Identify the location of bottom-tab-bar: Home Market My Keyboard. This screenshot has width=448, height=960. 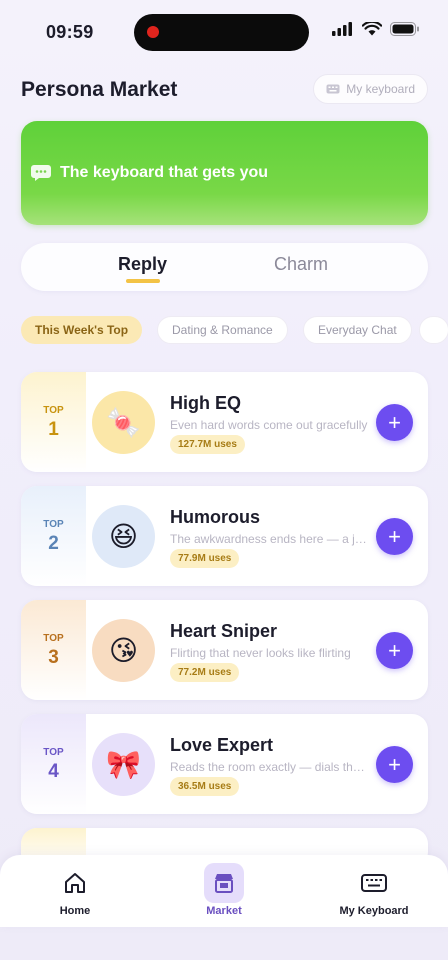
(224, 891).